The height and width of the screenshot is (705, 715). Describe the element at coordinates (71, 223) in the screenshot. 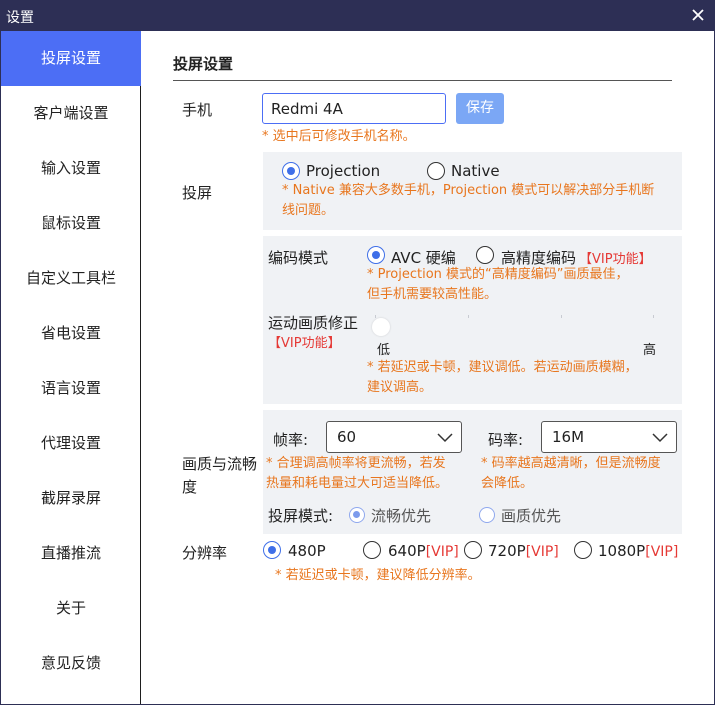

I see `sidebar-item-mouse-settings: 鼠标设置` at that location.